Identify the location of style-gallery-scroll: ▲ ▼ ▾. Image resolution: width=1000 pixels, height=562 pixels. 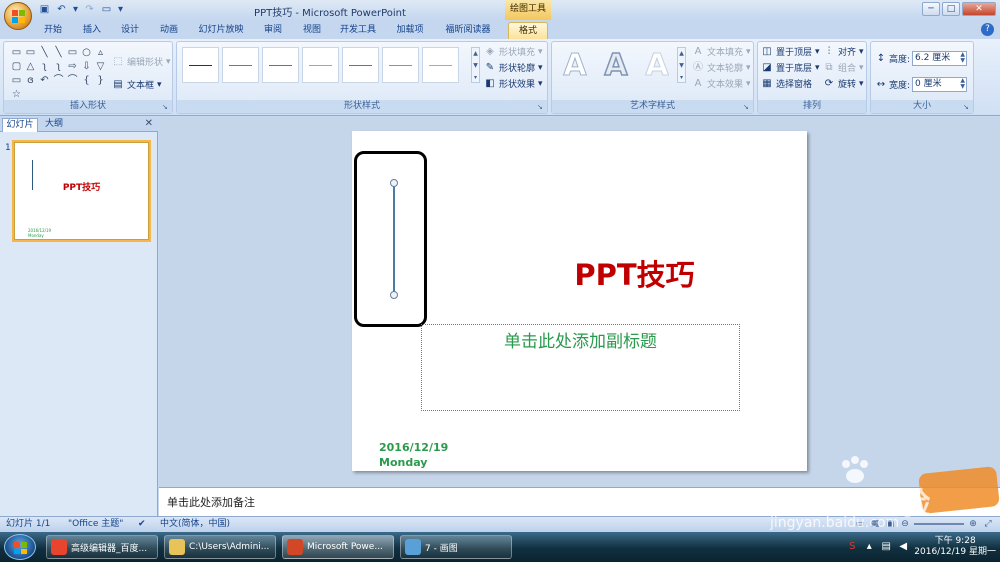
(475, 65).